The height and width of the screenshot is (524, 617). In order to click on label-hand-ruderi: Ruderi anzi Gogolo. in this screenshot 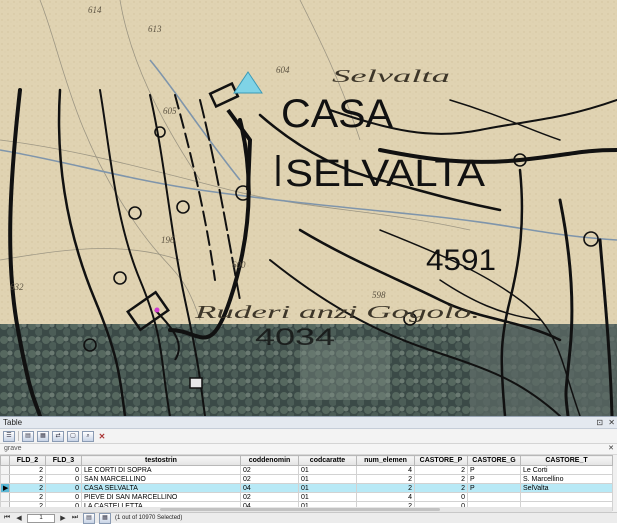, I will do `click(336, 312)`.